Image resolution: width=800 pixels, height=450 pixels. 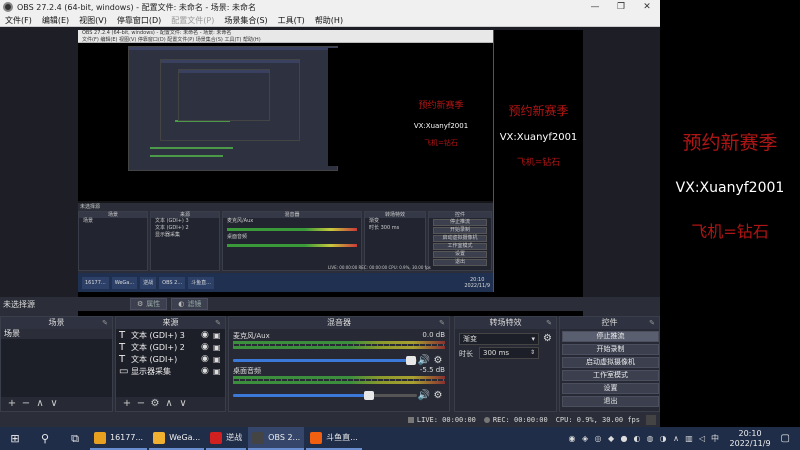 What do you see at coordinates (192, 20) in the screenshot?
I see `menu-profile: 配置文件(P)` at bounding box center [192, 20].